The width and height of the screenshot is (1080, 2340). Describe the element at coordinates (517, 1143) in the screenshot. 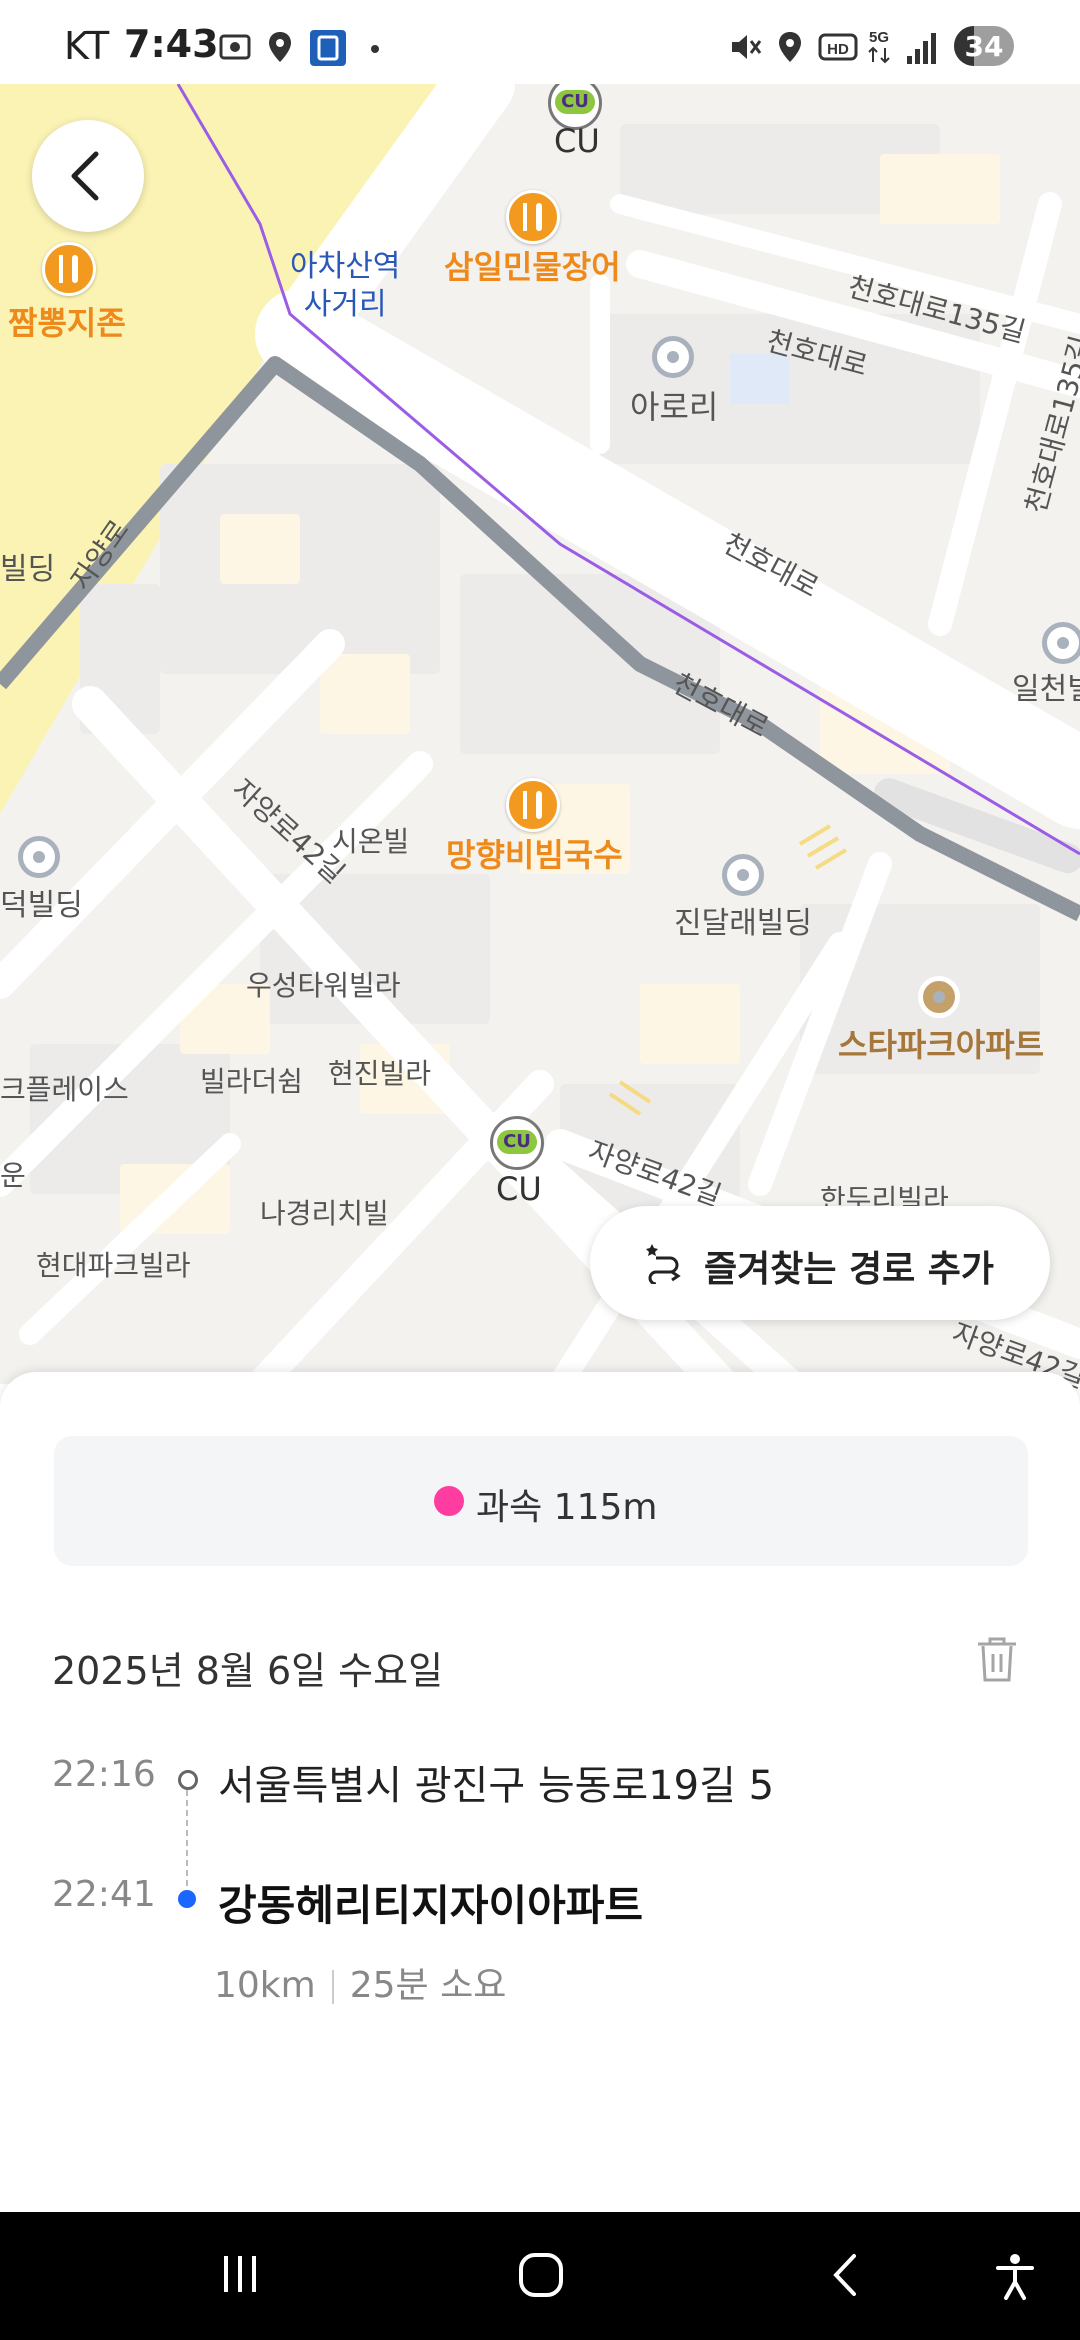

I see `cu-store-icon: CU` at that location.